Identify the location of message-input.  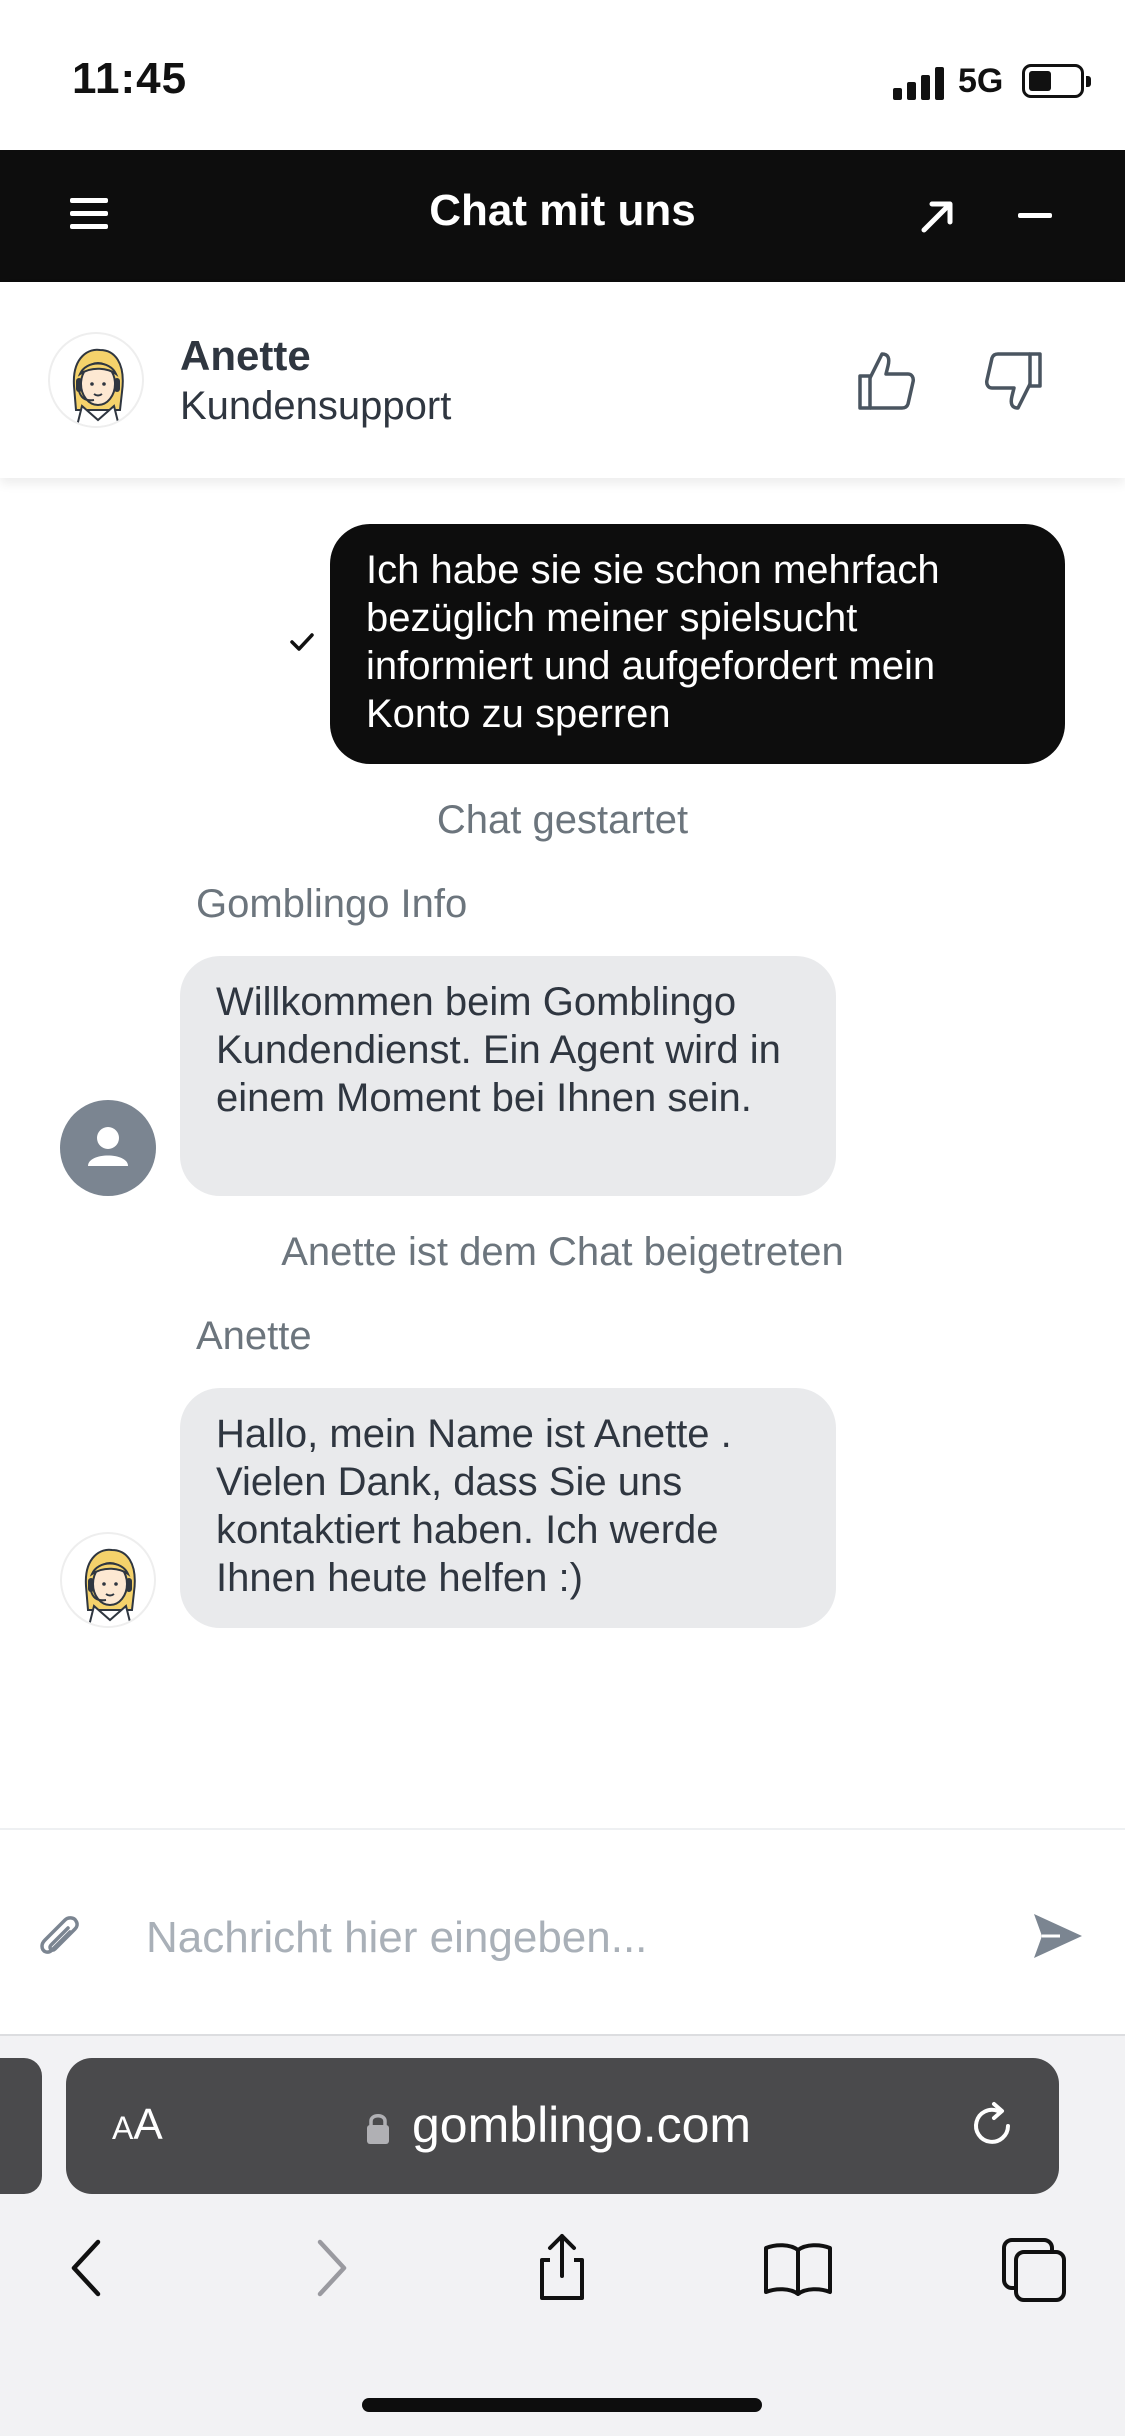
(566, 1938).